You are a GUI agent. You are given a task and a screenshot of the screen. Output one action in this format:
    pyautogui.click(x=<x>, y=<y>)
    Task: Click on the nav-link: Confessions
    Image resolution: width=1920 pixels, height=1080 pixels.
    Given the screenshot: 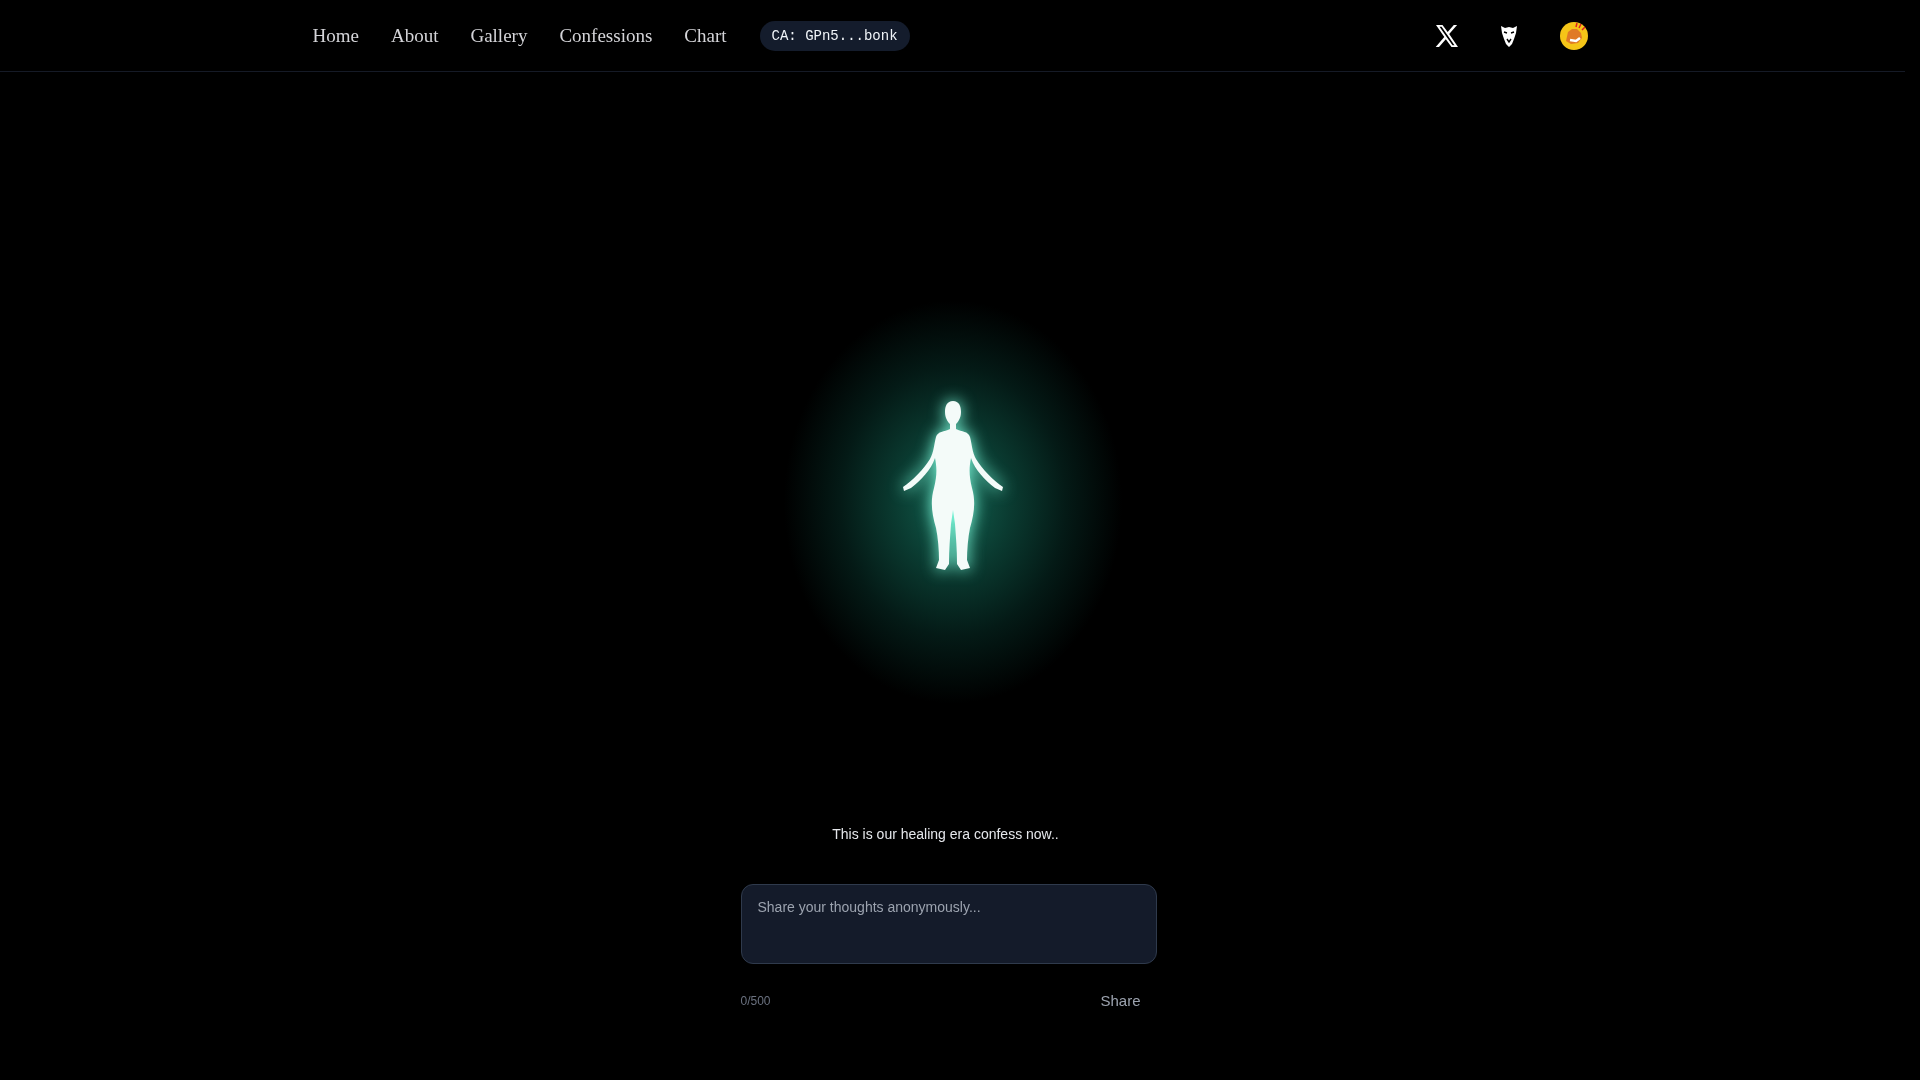 What is the action you would take?
    pyautogui.click(x=606, y=35)
    